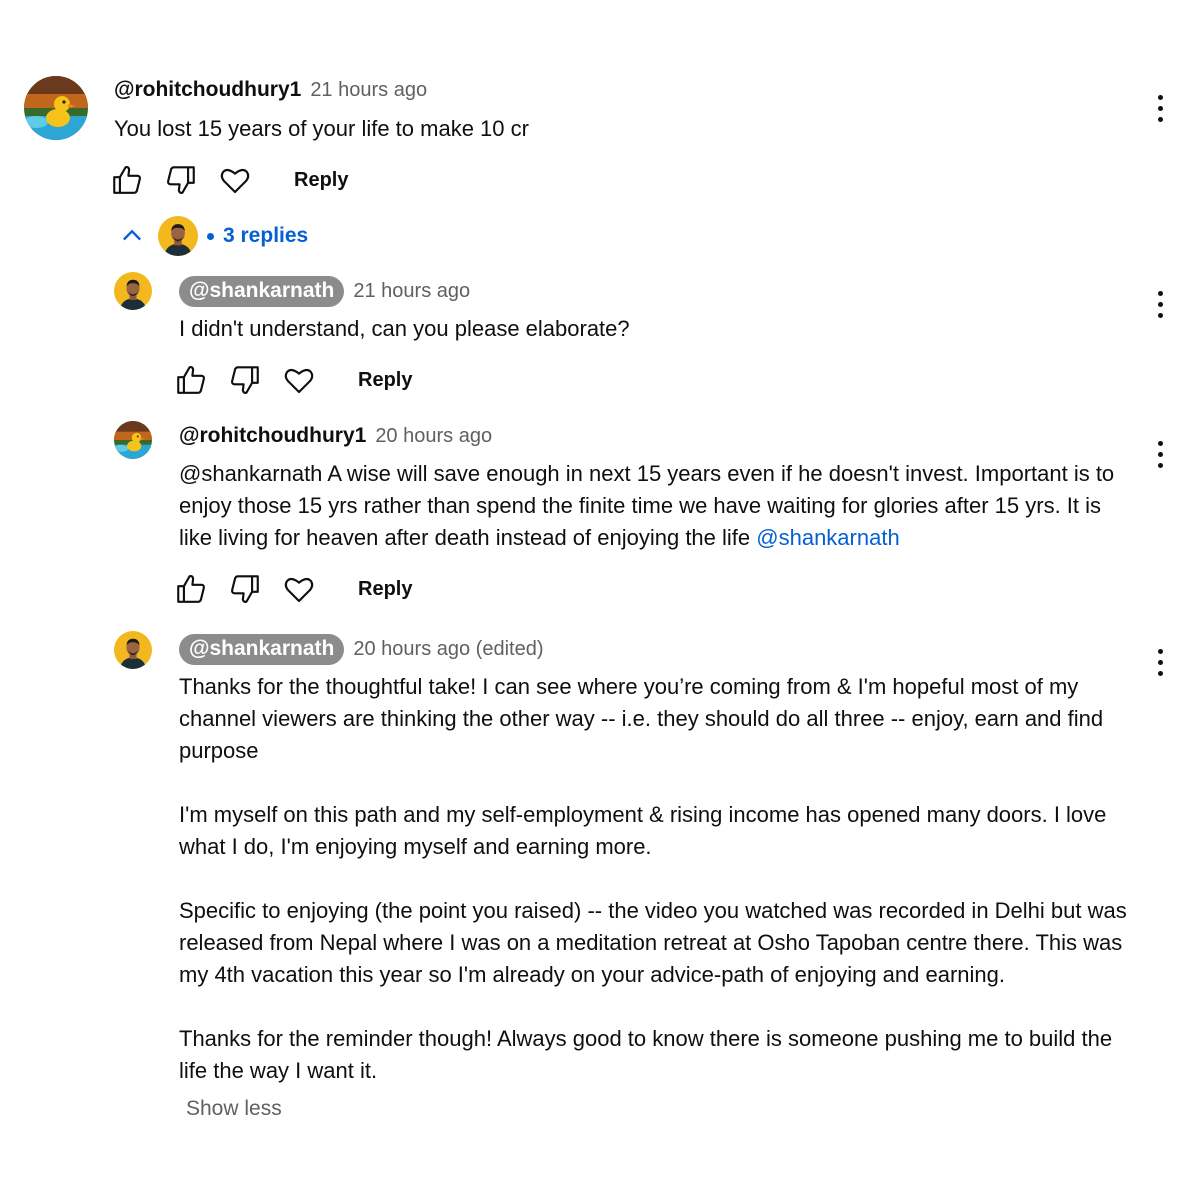 This screenshot has width=1200, height=1200. What do you see at coordinates (266, 235) in the screenshot?
I see `replies-count: 3 replies` at bounding box center [266, 235].